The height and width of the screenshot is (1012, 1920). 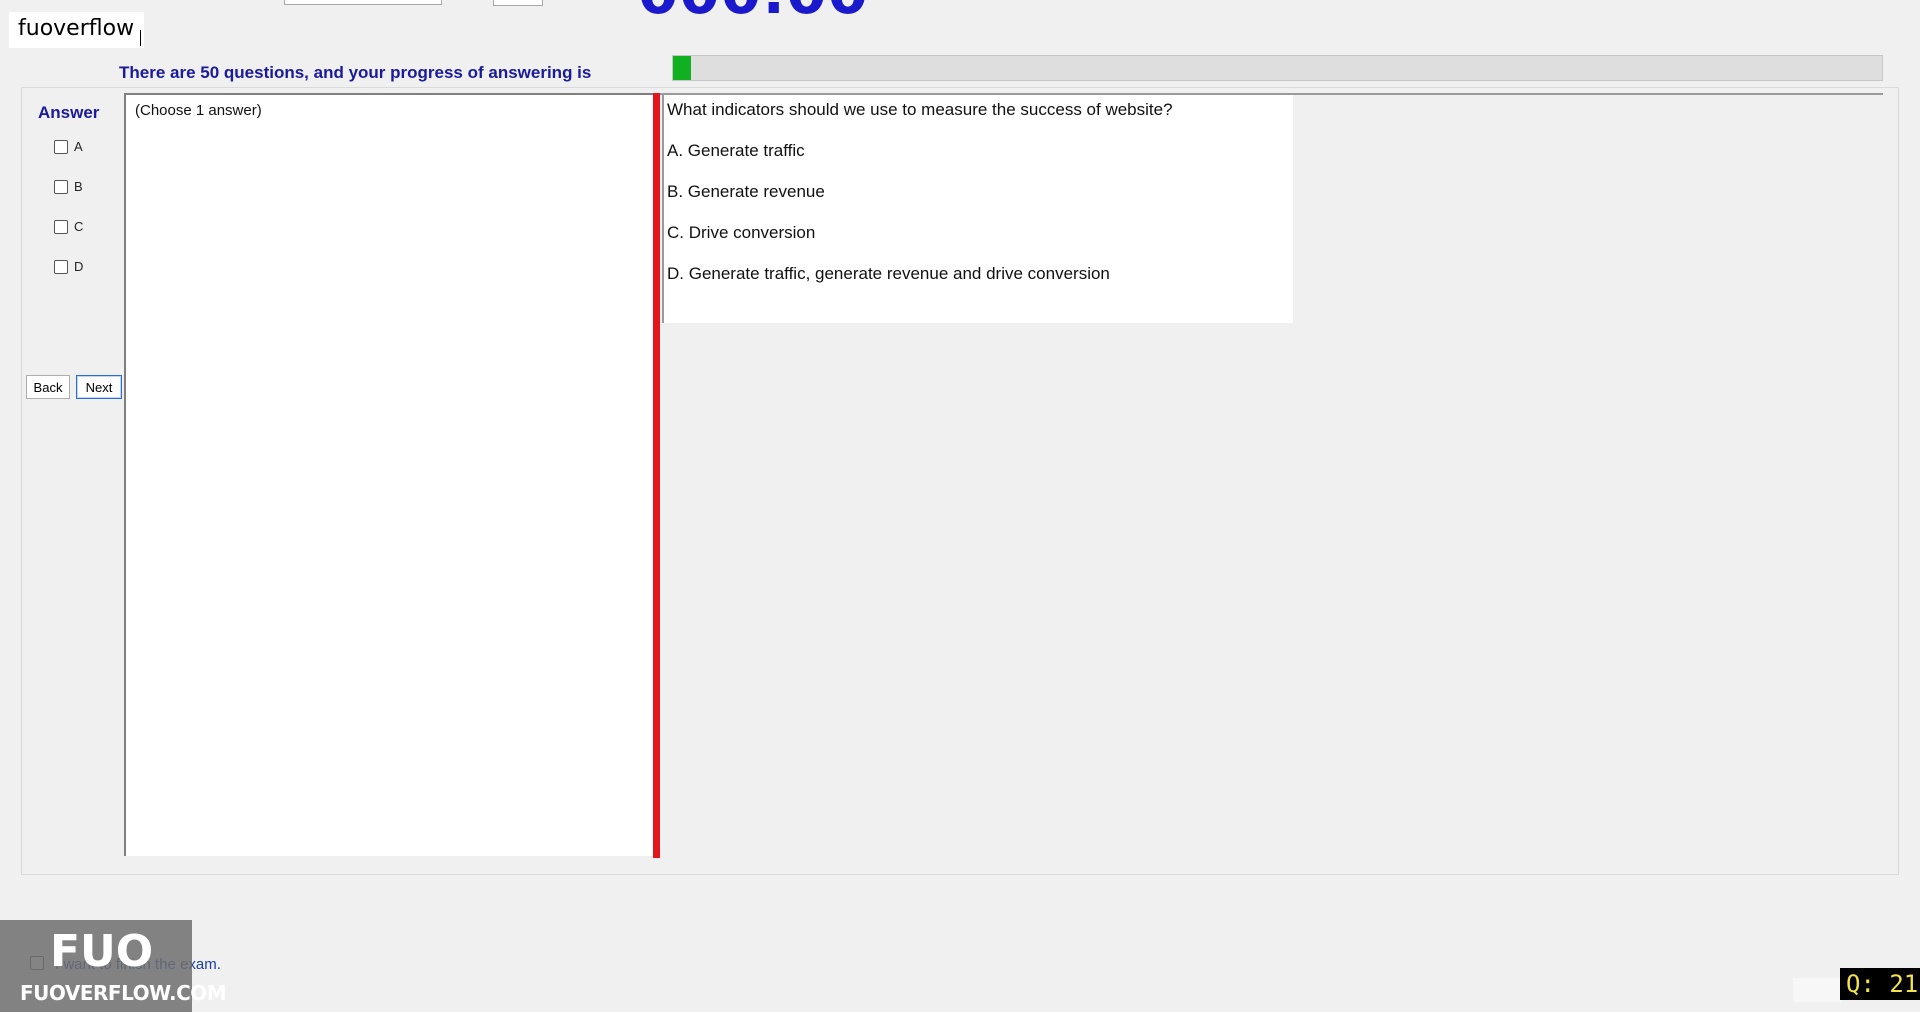 What do you see at coordinates (102, 951) in the screenshot?
I see `logo-mark: FUO` at bounding box center [102, 951].